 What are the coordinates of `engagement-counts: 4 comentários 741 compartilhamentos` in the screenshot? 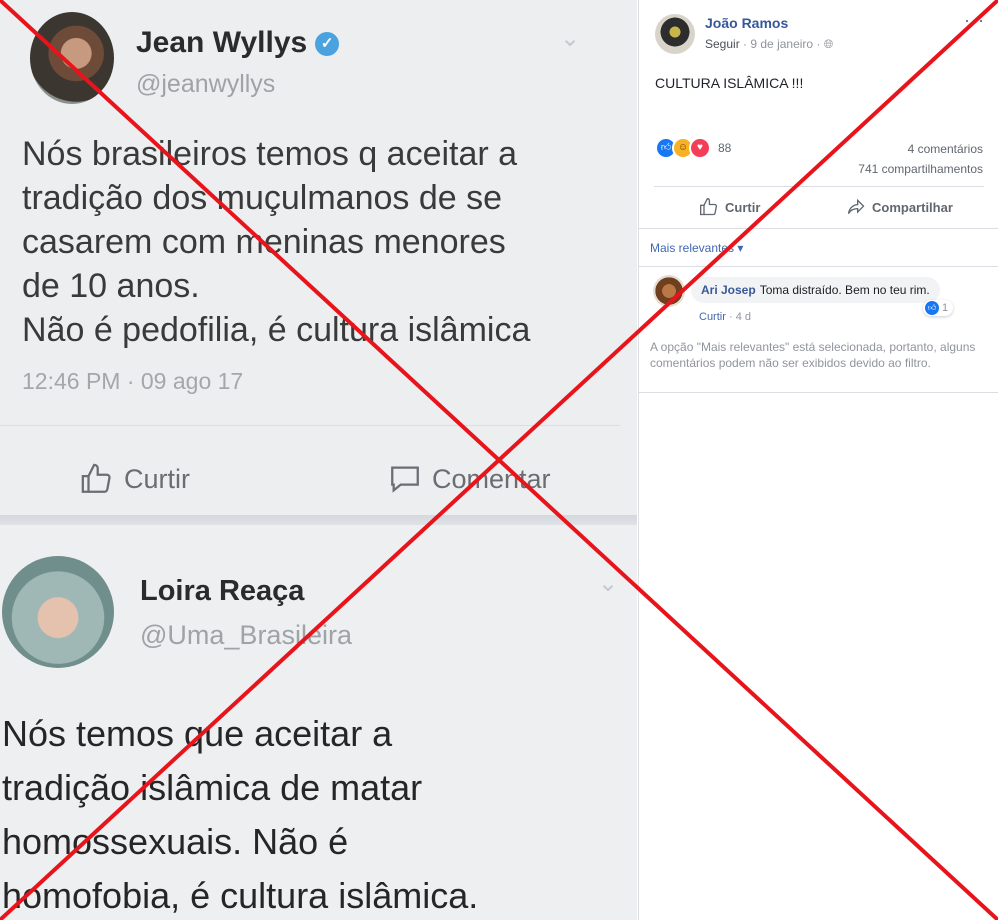 It's located at (920, 159).